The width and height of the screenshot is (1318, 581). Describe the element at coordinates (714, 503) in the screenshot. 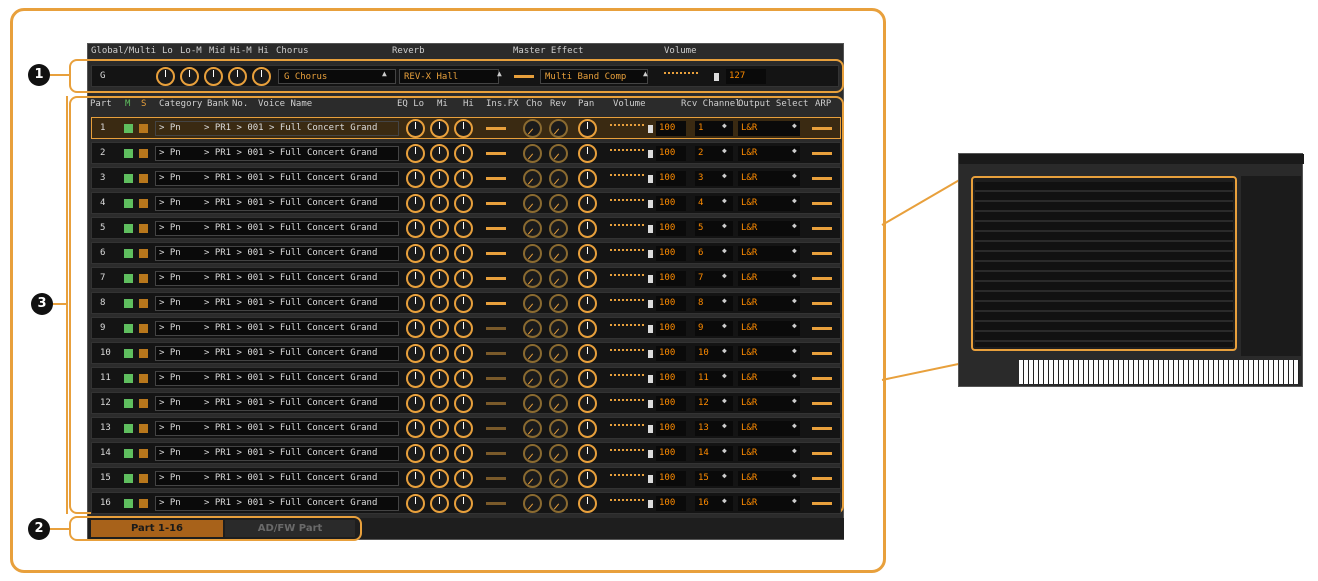

I see `rcv-channel-value: 16` at that location.